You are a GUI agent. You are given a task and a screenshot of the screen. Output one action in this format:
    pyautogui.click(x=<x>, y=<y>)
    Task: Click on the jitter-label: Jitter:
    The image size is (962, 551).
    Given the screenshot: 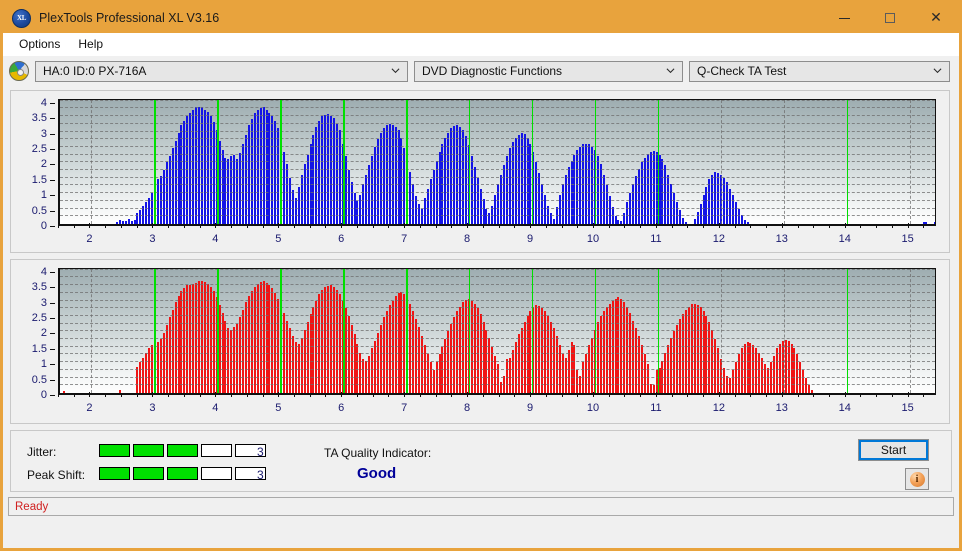 What is the action you would take?
    pyautogui.click(x=42, y=452)
    